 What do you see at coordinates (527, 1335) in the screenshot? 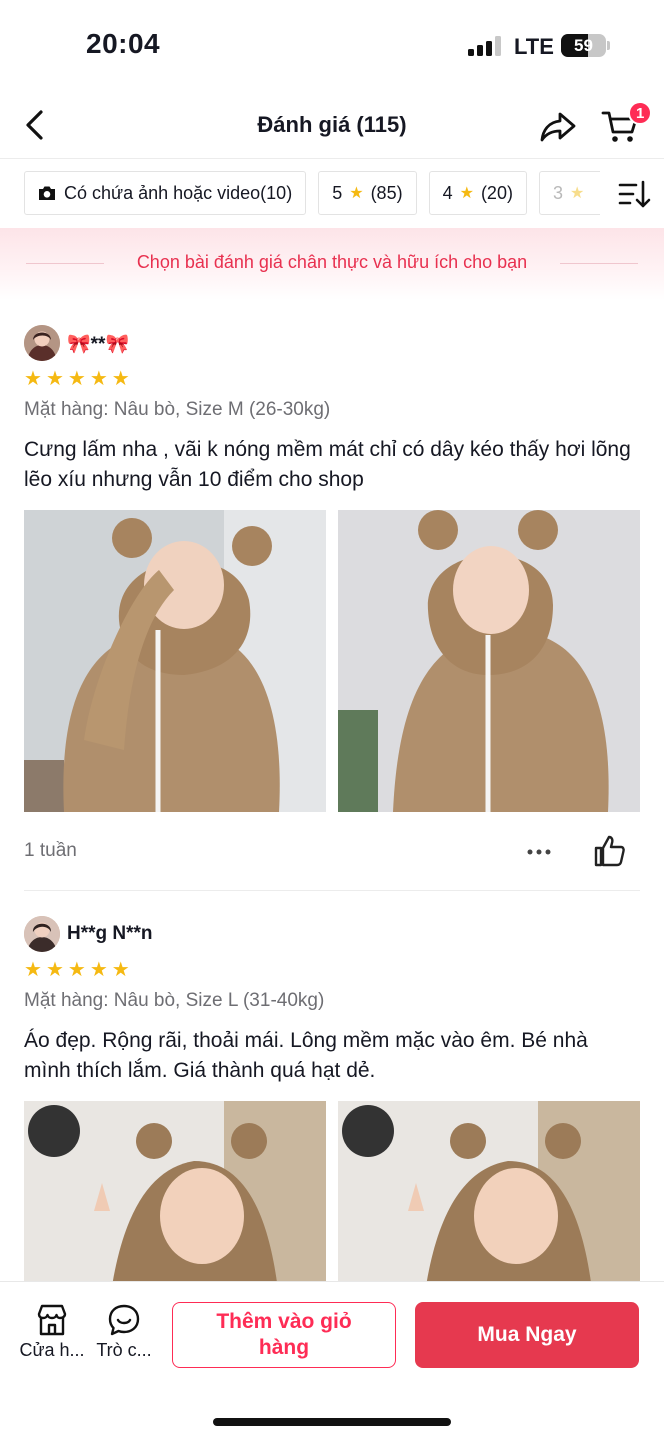
I see `buy-now-button: Mua Ngay` at bounding box center [527, 1335].